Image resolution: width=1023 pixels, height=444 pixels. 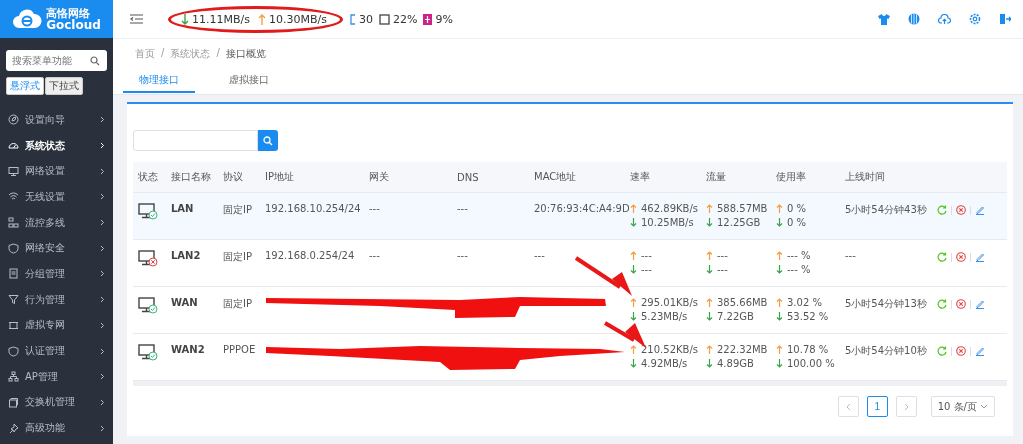 What do you see at coordinates (975, 19) in the screenshot?
I see `settings-icon` at bounding box center [975, 19].